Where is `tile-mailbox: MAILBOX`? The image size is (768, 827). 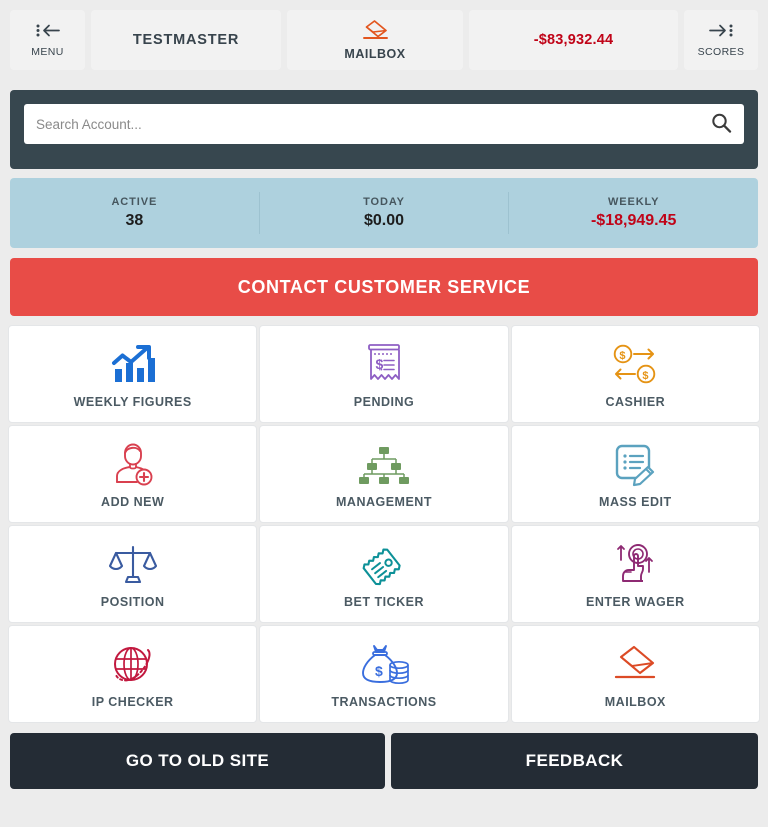
tile-mailbox: MAILBOX is located at coordinates (635, 674).